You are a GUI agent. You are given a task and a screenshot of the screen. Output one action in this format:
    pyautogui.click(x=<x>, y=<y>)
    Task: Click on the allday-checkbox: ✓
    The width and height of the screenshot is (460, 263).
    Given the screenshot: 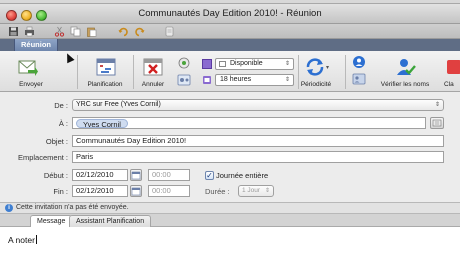 What is the action you would take?
    pyautogui.click(x=209, y=175)
    